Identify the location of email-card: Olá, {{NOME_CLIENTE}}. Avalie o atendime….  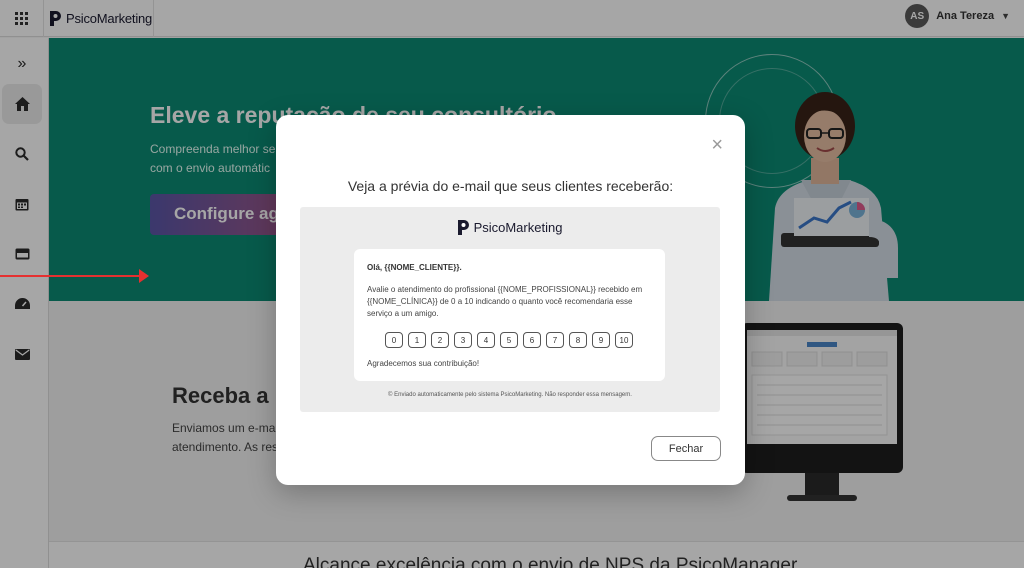
(509, 315).